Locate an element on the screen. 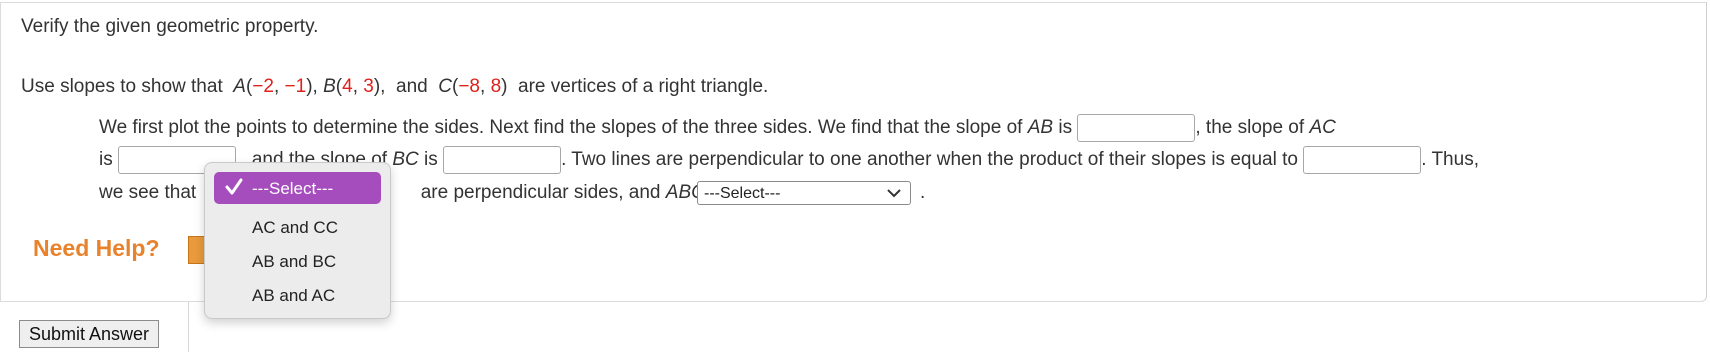 This screenshot has height=352, width=1710. dropdown-option: AB and AC is located at coordinates (293, 296).